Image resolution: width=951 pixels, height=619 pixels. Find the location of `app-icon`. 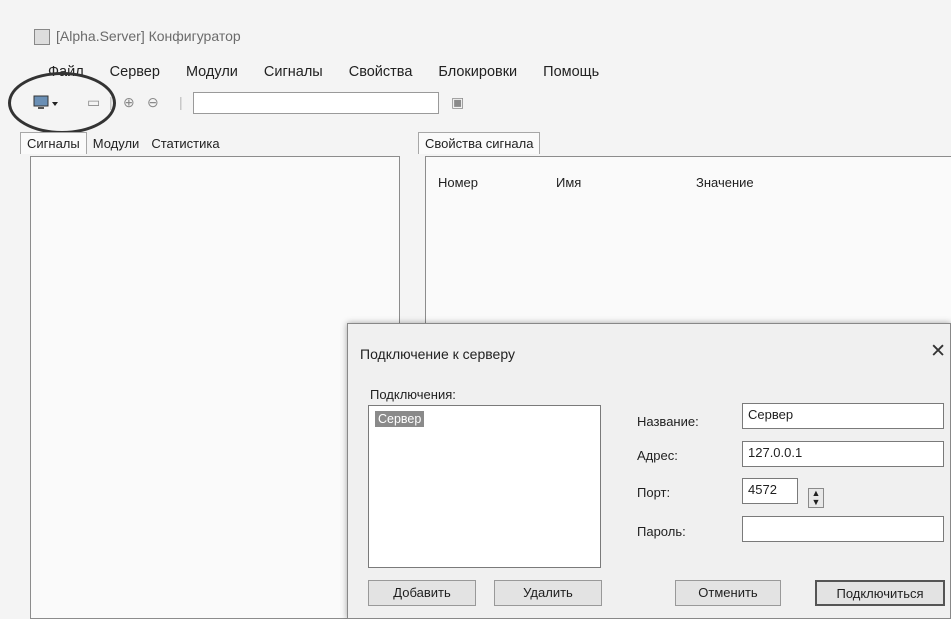

app-icon is located at coordinates (42, 37).